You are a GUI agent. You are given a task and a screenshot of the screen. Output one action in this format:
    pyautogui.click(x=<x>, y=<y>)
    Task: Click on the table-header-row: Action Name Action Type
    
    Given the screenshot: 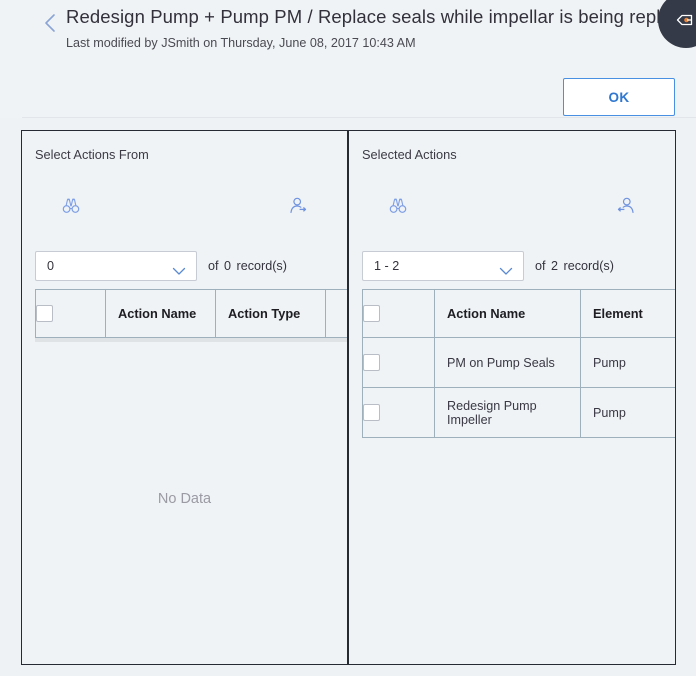 What is the action you would take?
    pyautogui.click(x=191, y=313)
    